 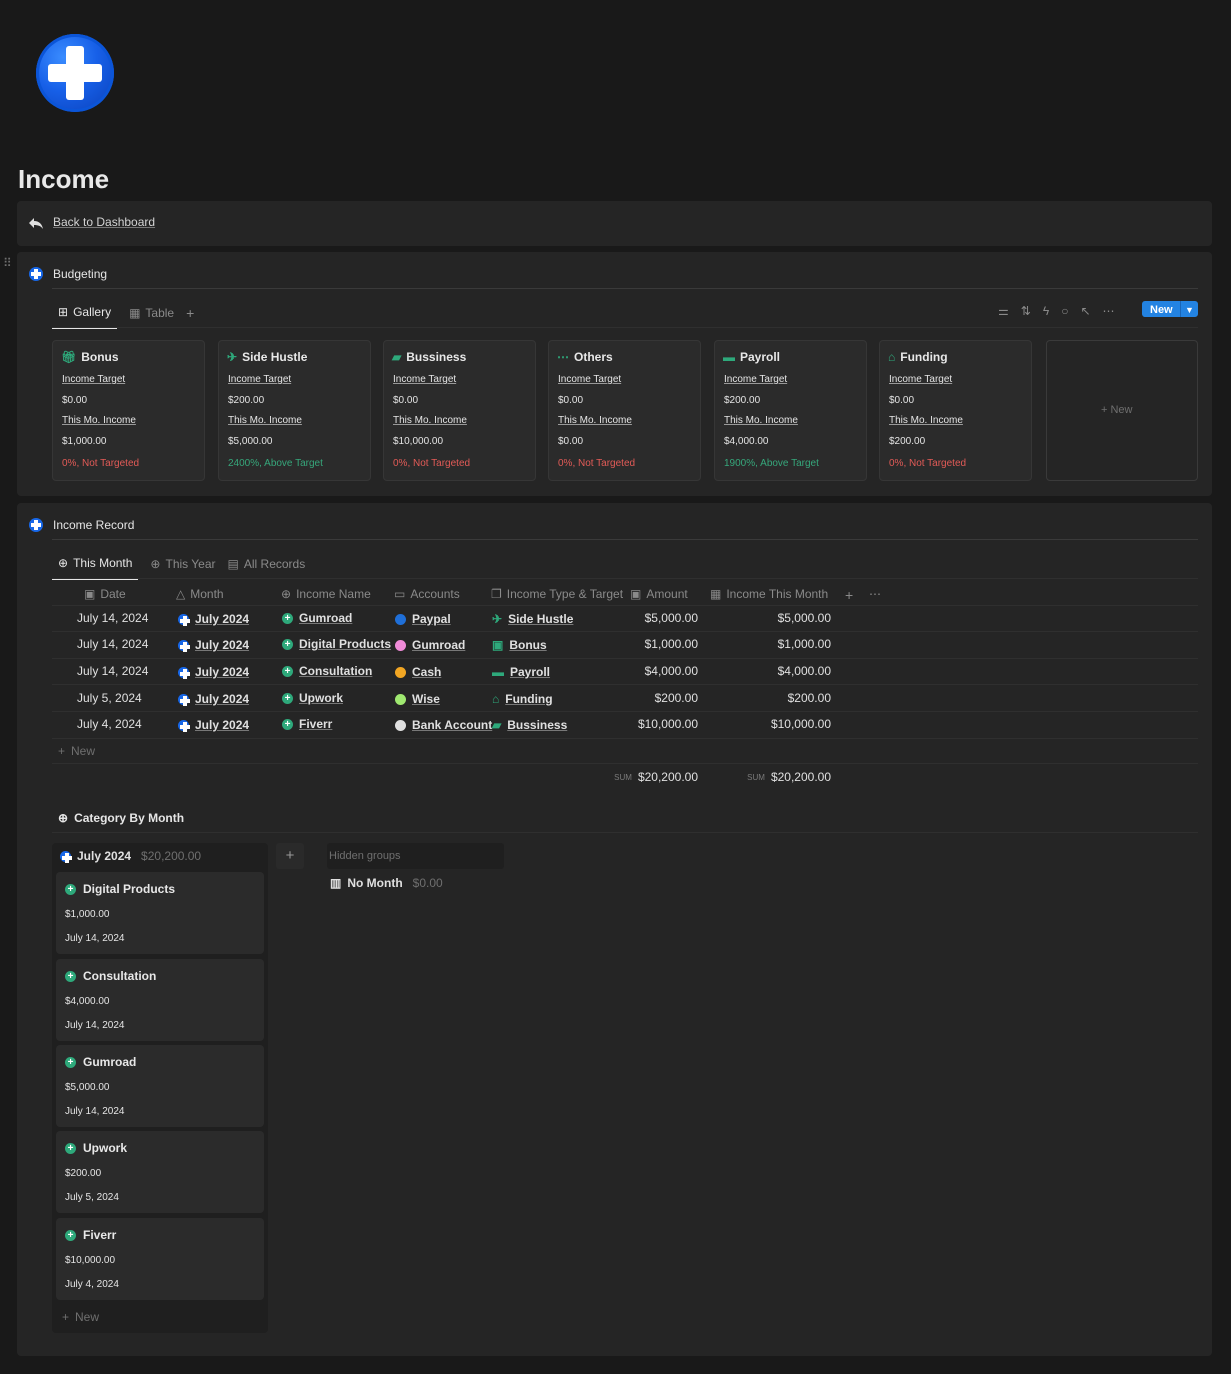 I want to click on new-card-button: + New, so click(x=1122, y=410).